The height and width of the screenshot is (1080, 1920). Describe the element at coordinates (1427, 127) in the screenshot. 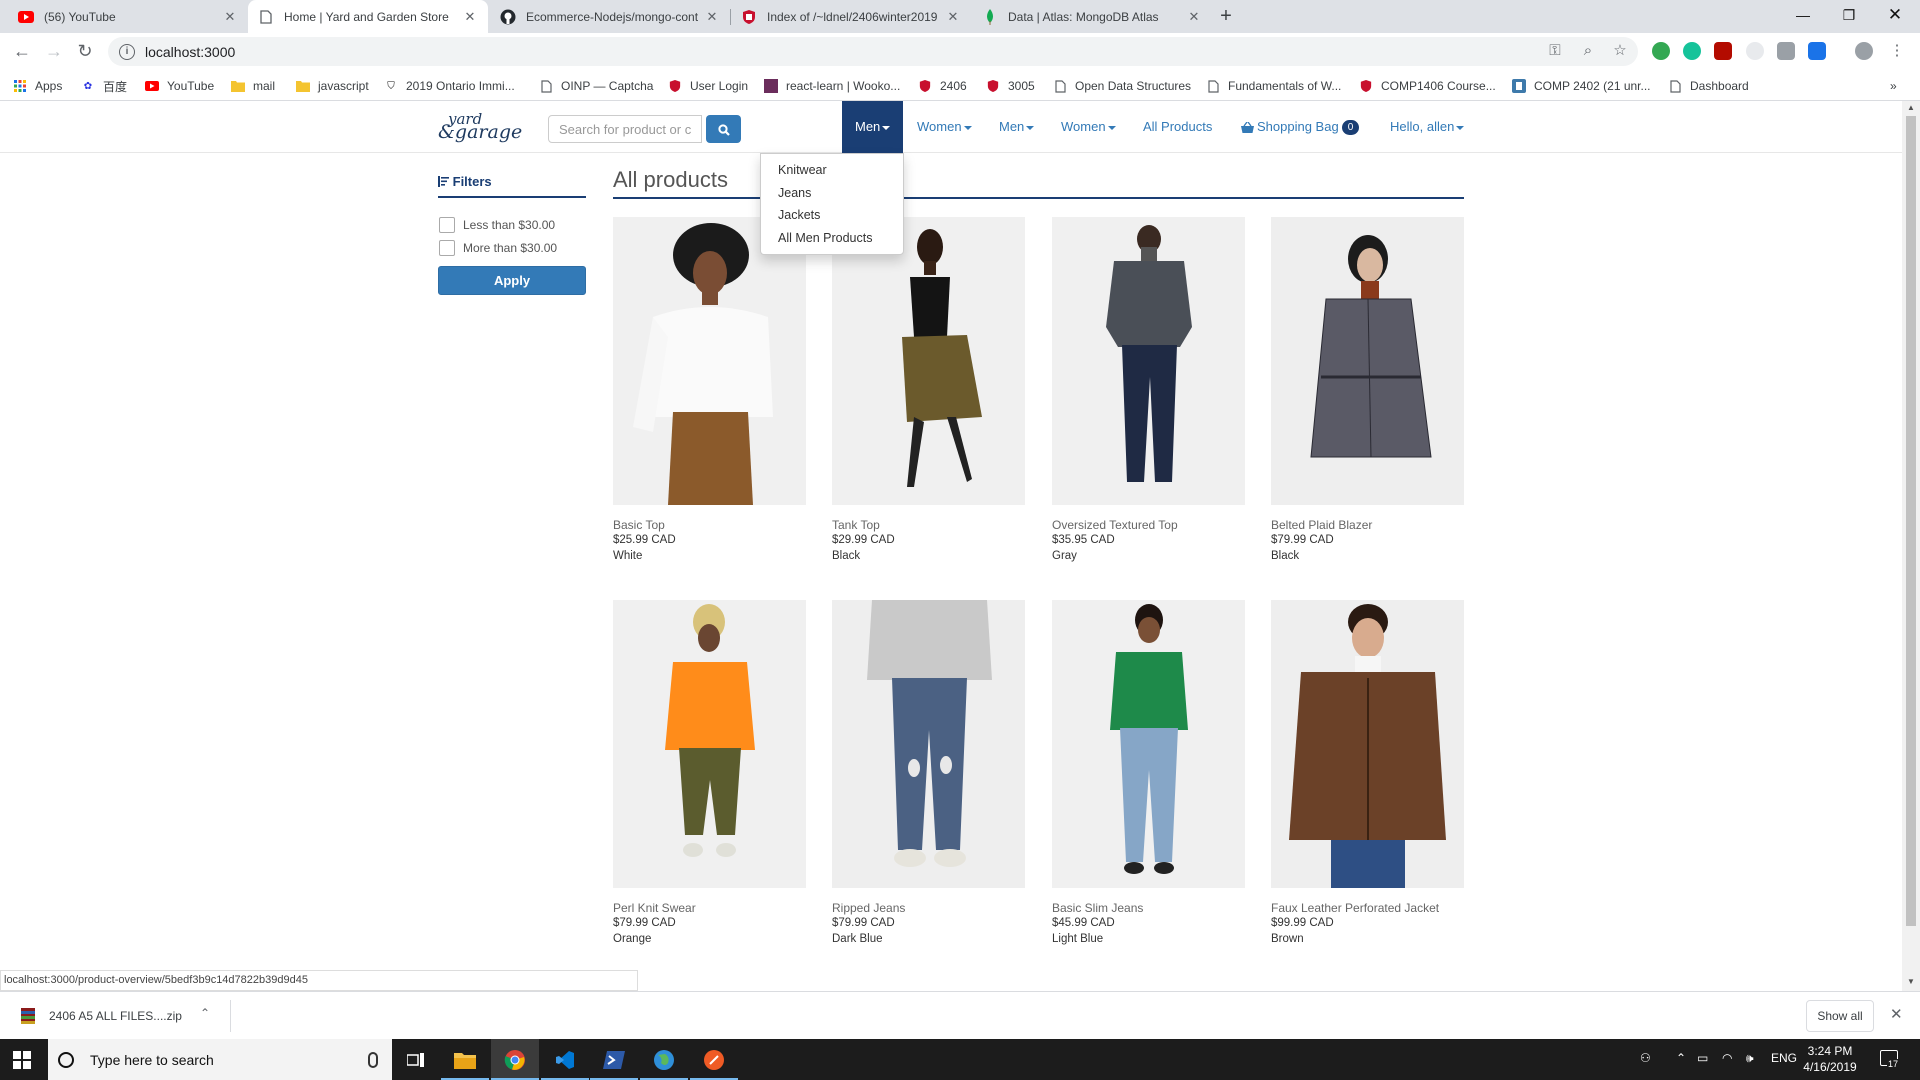

I see `nav-user-menu: Hello, allen` at that location.